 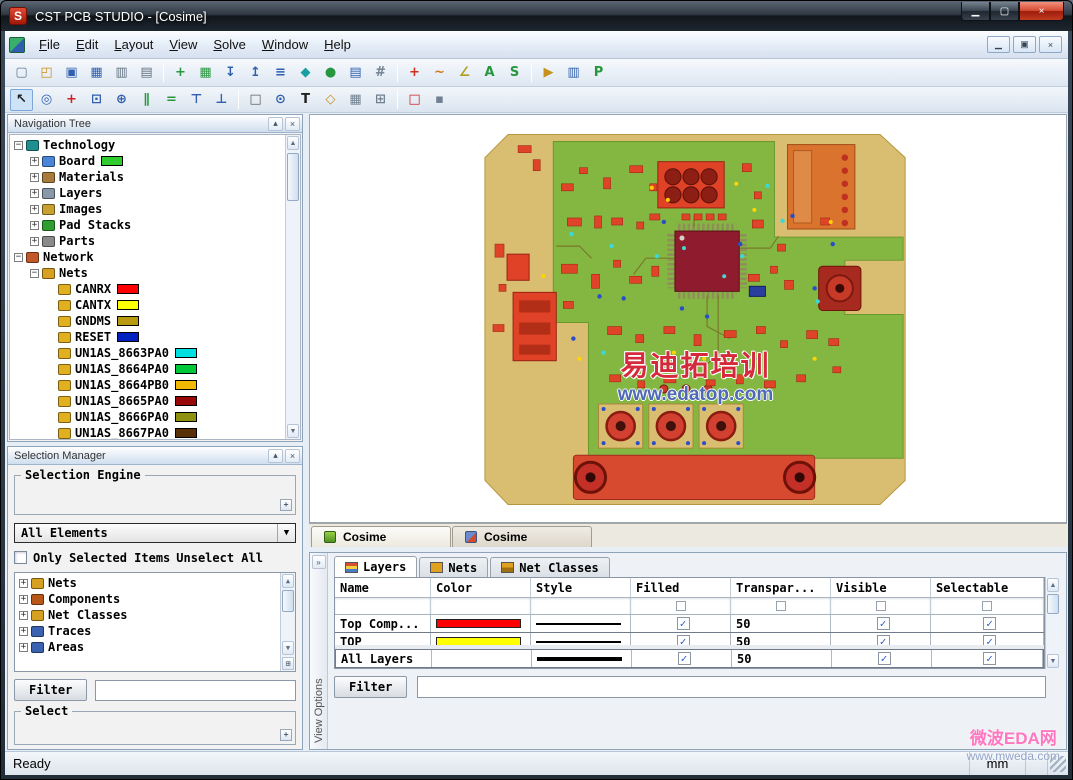 What do you see at coordinates (550, 567) in the screenshot?
I see `tab-net-classes: Net Classes` at bounding box center [550, 567].